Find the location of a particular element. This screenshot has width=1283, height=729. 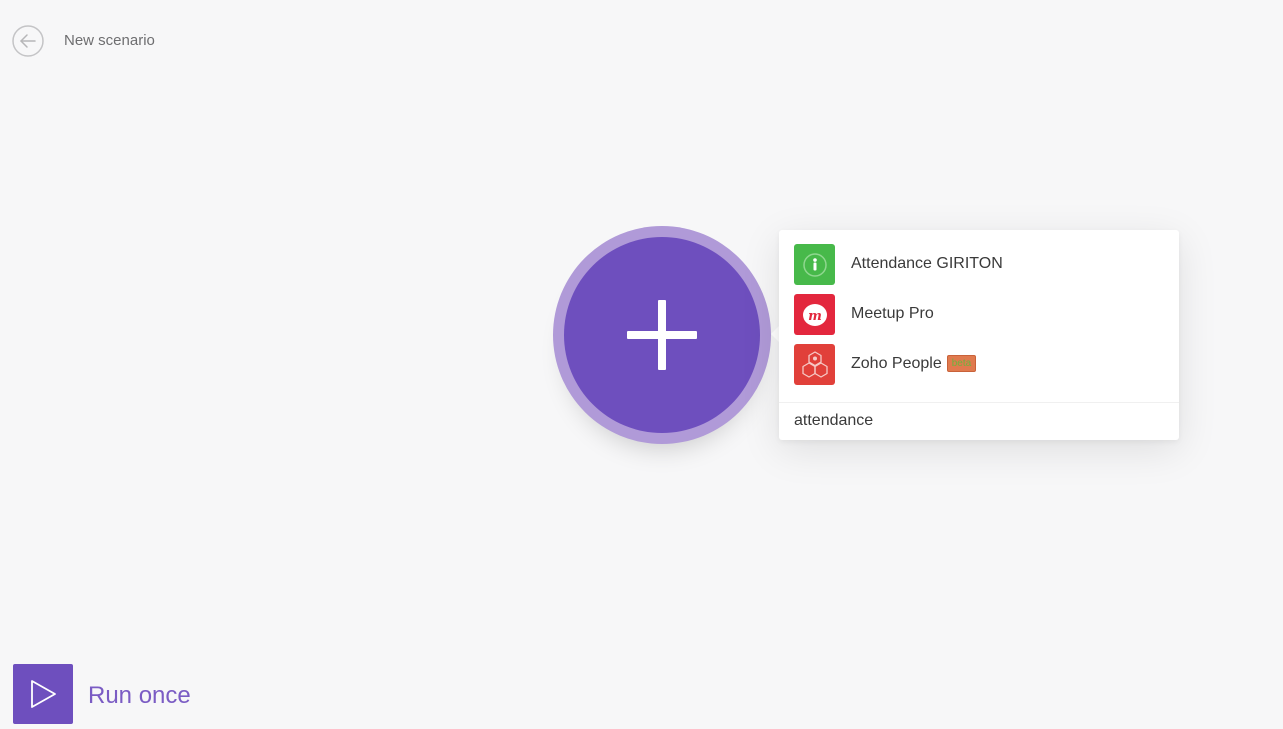

app-search-input is located at coordinates (979, 421).